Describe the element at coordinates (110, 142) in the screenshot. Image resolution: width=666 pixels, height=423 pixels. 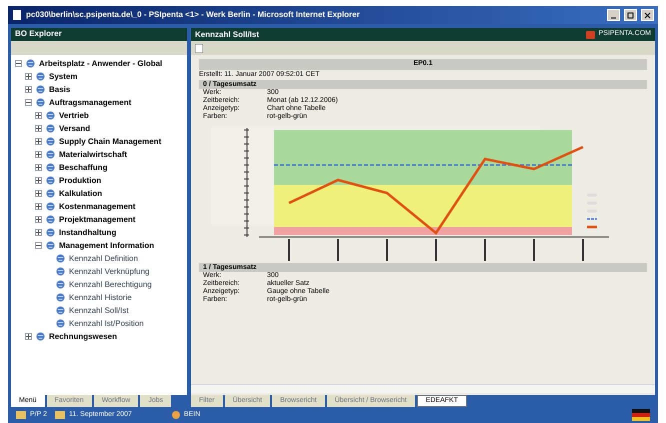
I see `tree-item: Supply Chain Management` at that location.